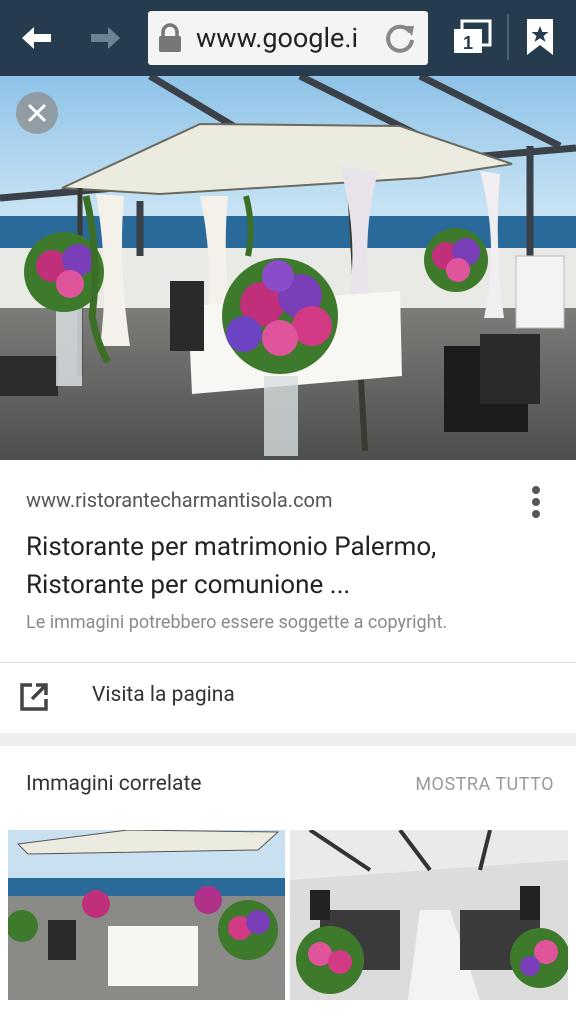 Image resolution: width=576 pixels, height=1024 pixels. I want to click on address-bar: www.google.i, so click(288, 38).